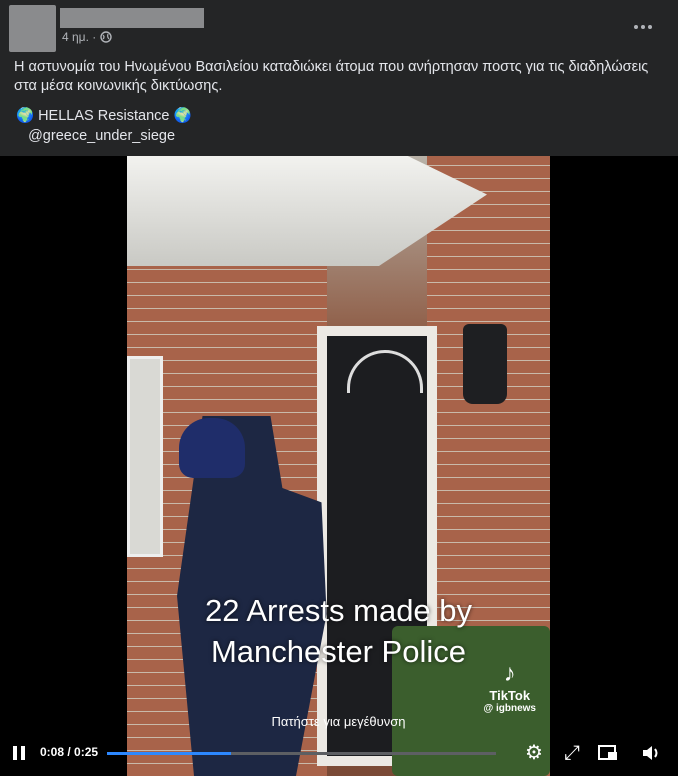 This screenshot has width=678, height=776. I want to click on pause-icon, so click(19, 753).